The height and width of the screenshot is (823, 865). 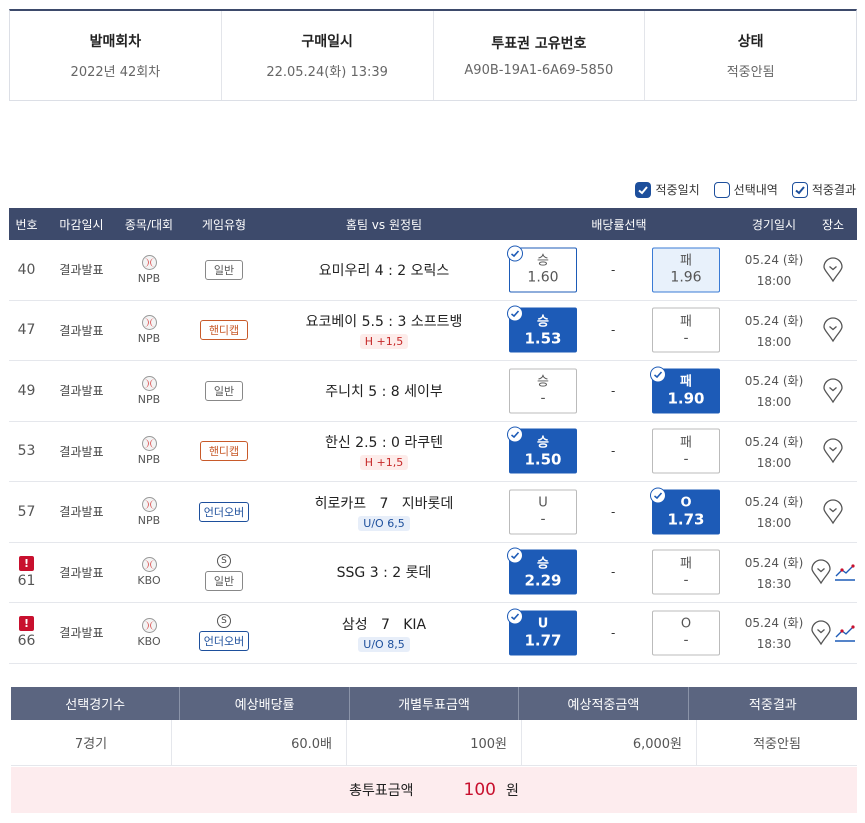 What do you see at coordinates (328, 55) in the screenshot?
I see `purchase-date-cell: 구매일시 22.05.24(화) 13:39` at bounding box center [328, 55].